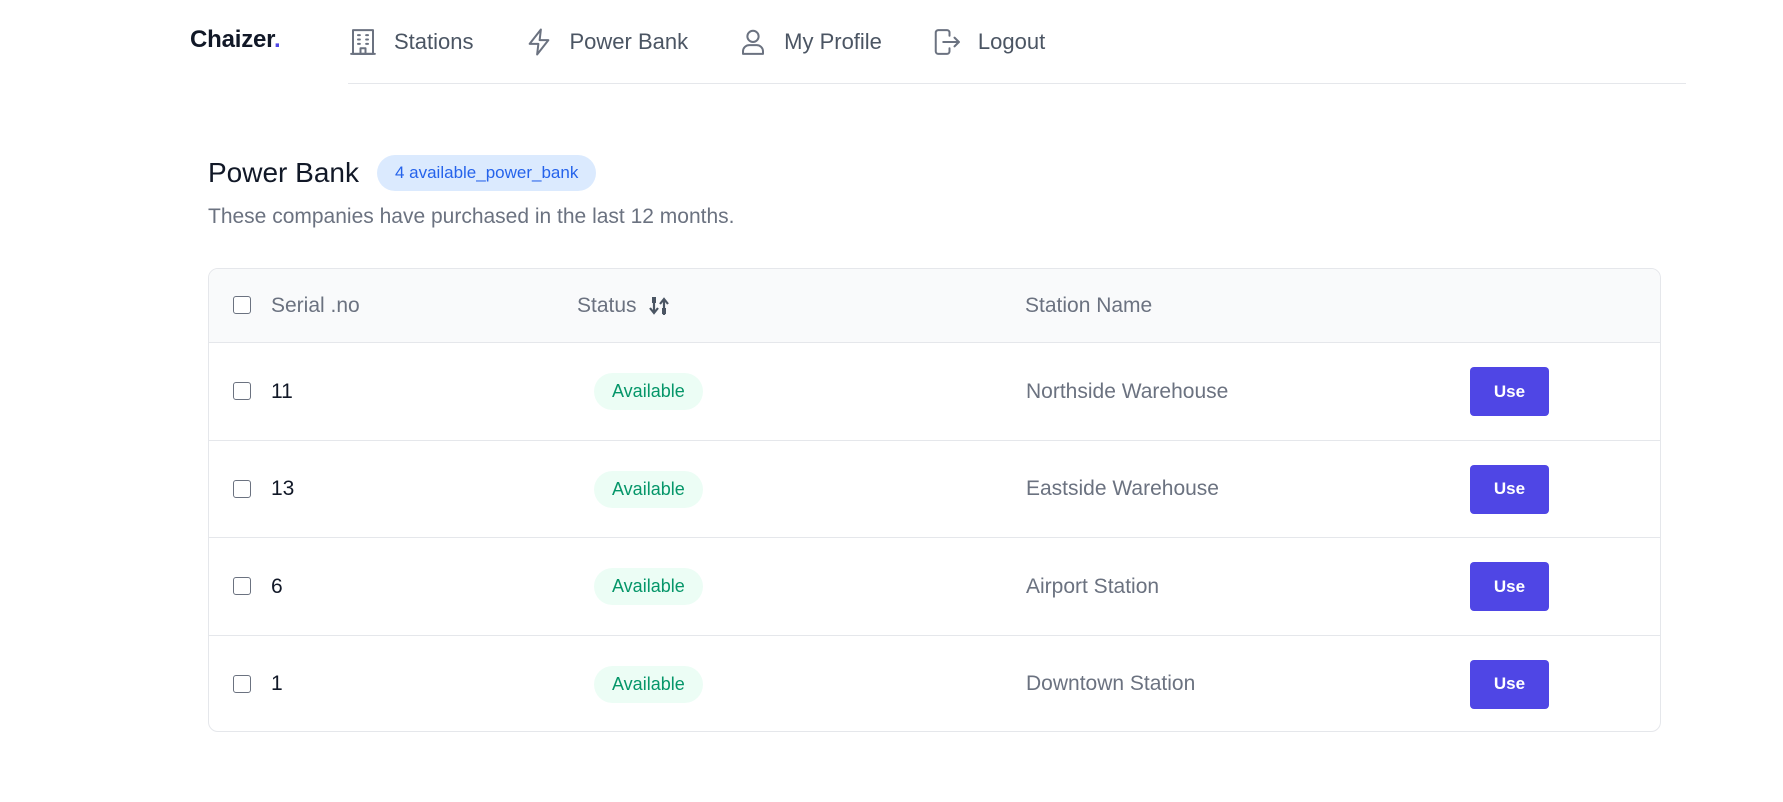  I want to click on user-icon, so click(753, 42).